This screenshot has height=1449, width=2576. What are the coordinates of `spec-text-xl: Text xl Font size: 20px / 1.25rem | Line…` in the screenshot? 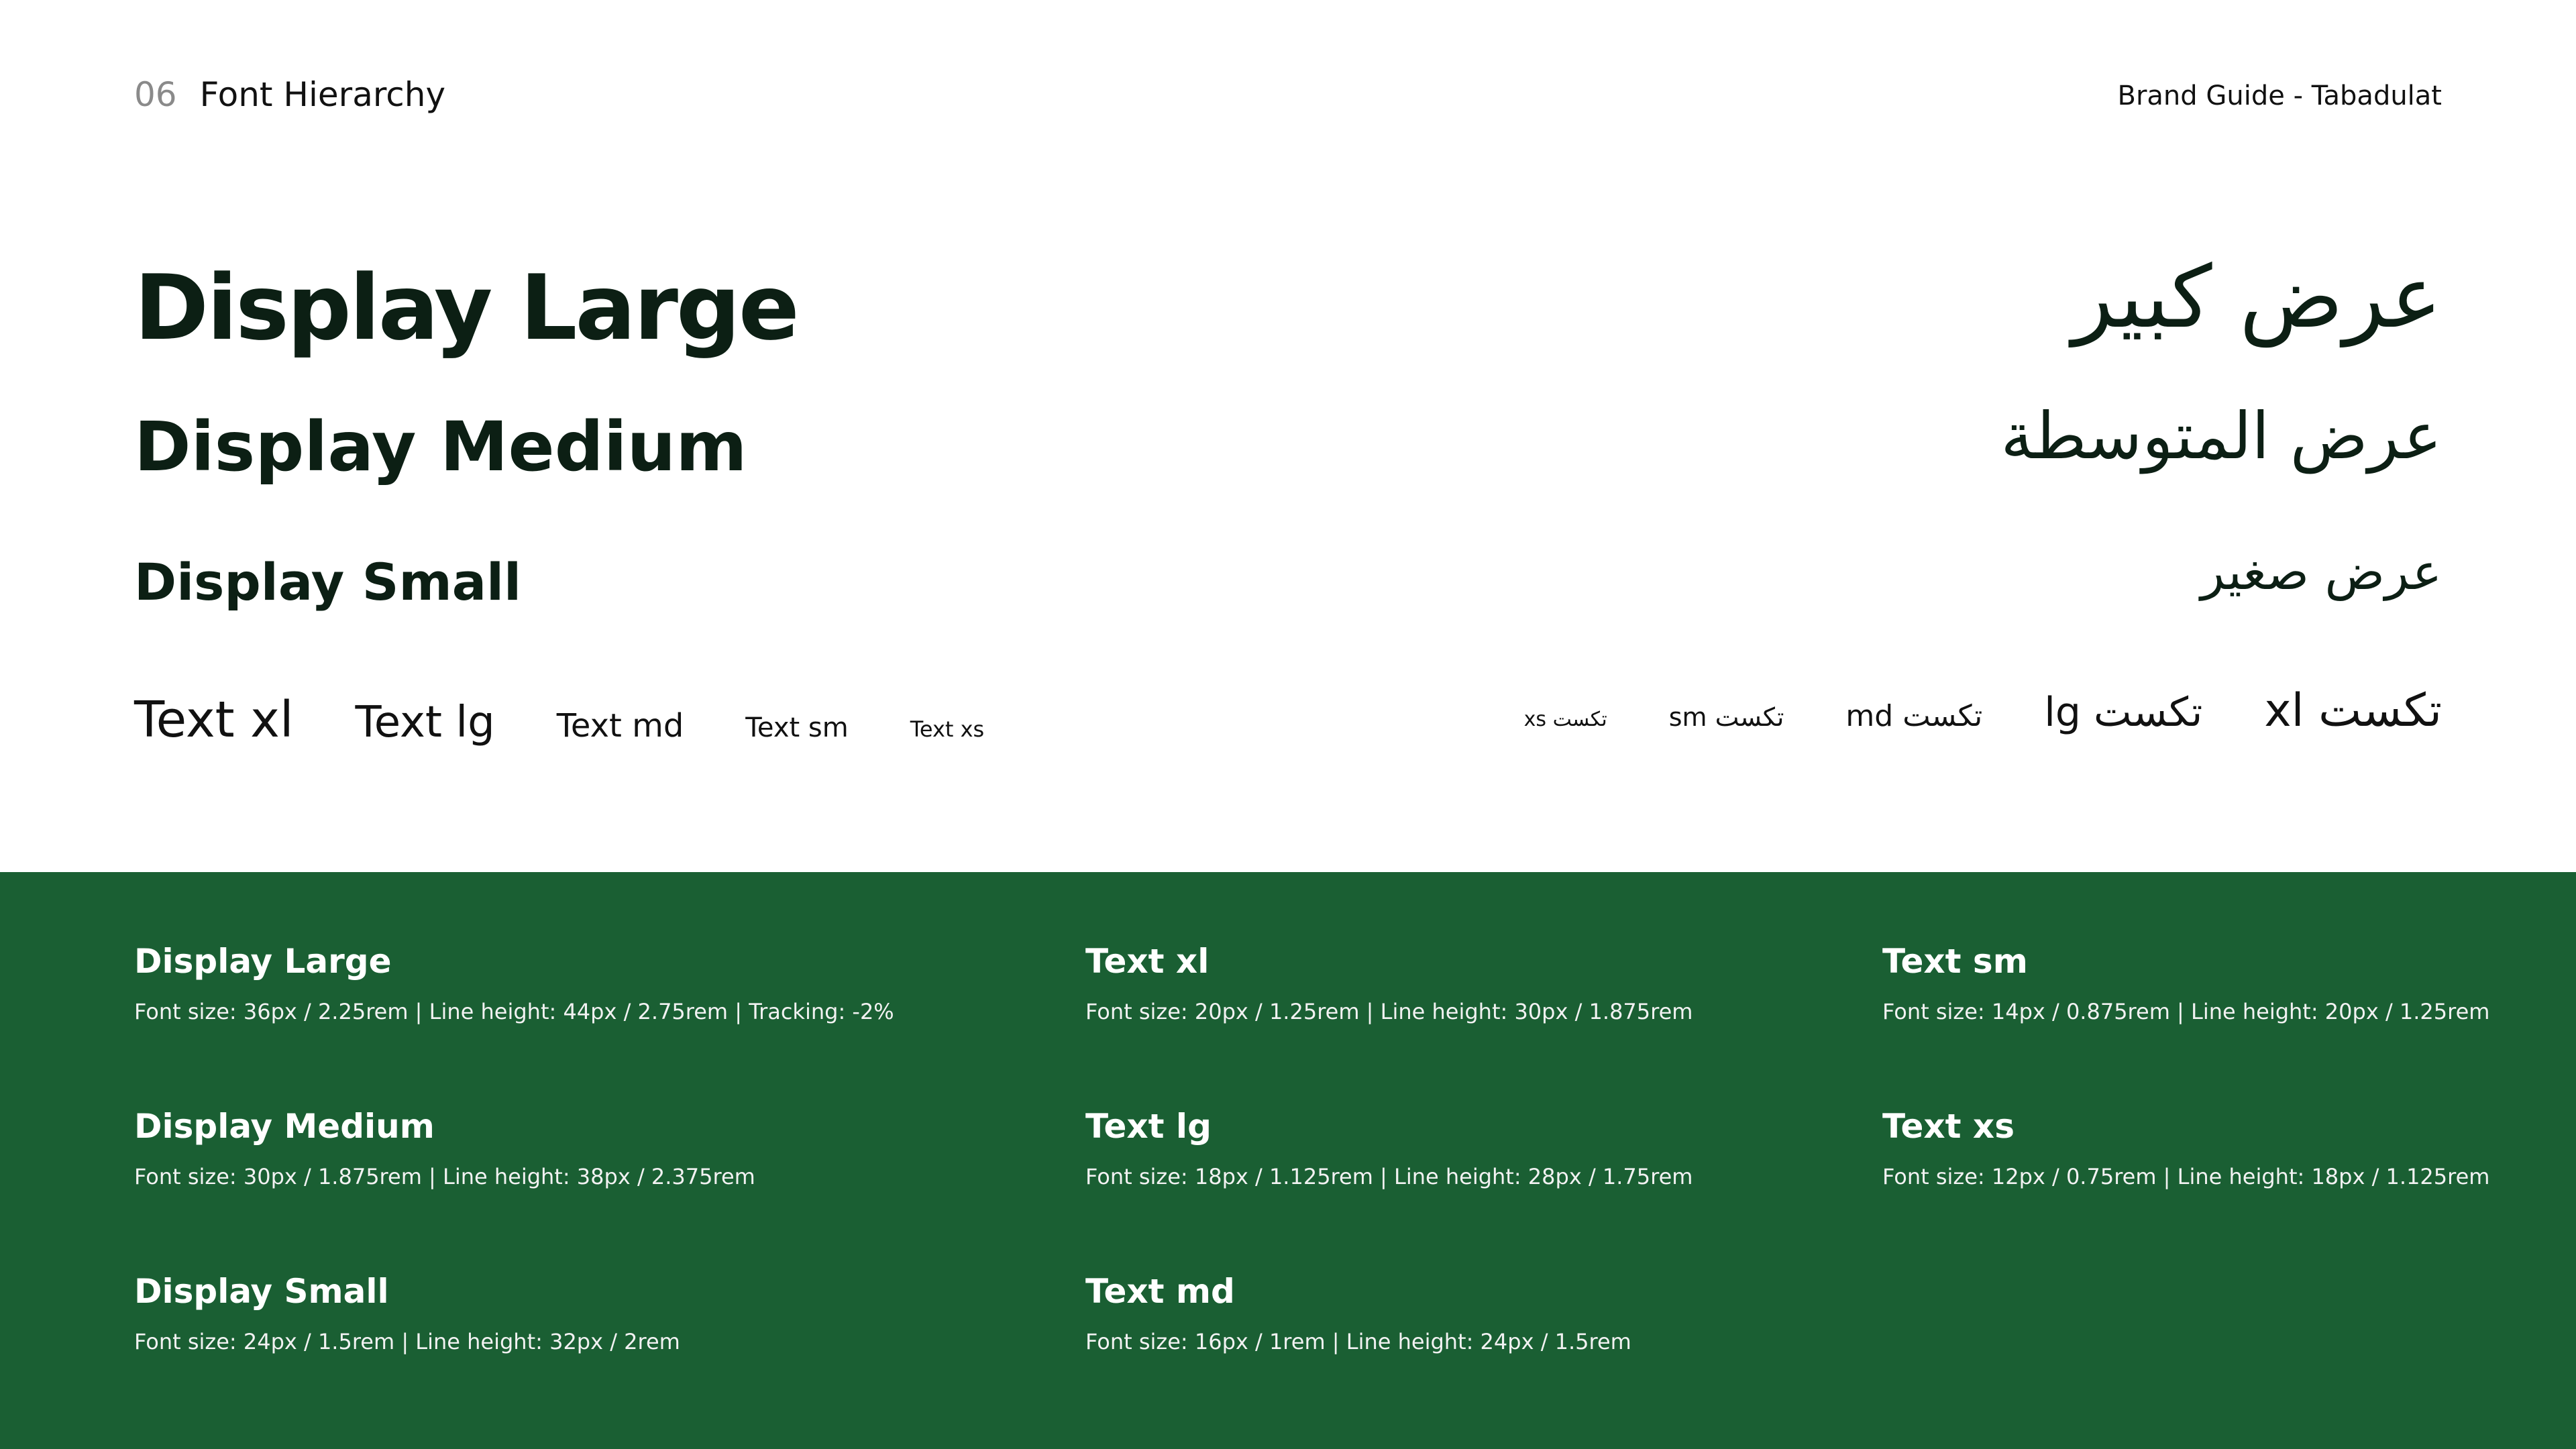 It's located at (1389, 983).